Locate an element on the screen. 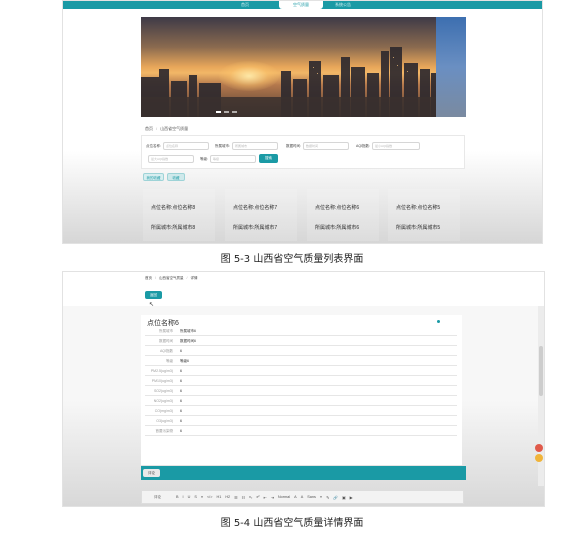  back-button: 返回 is located at coordinates (153, 295).